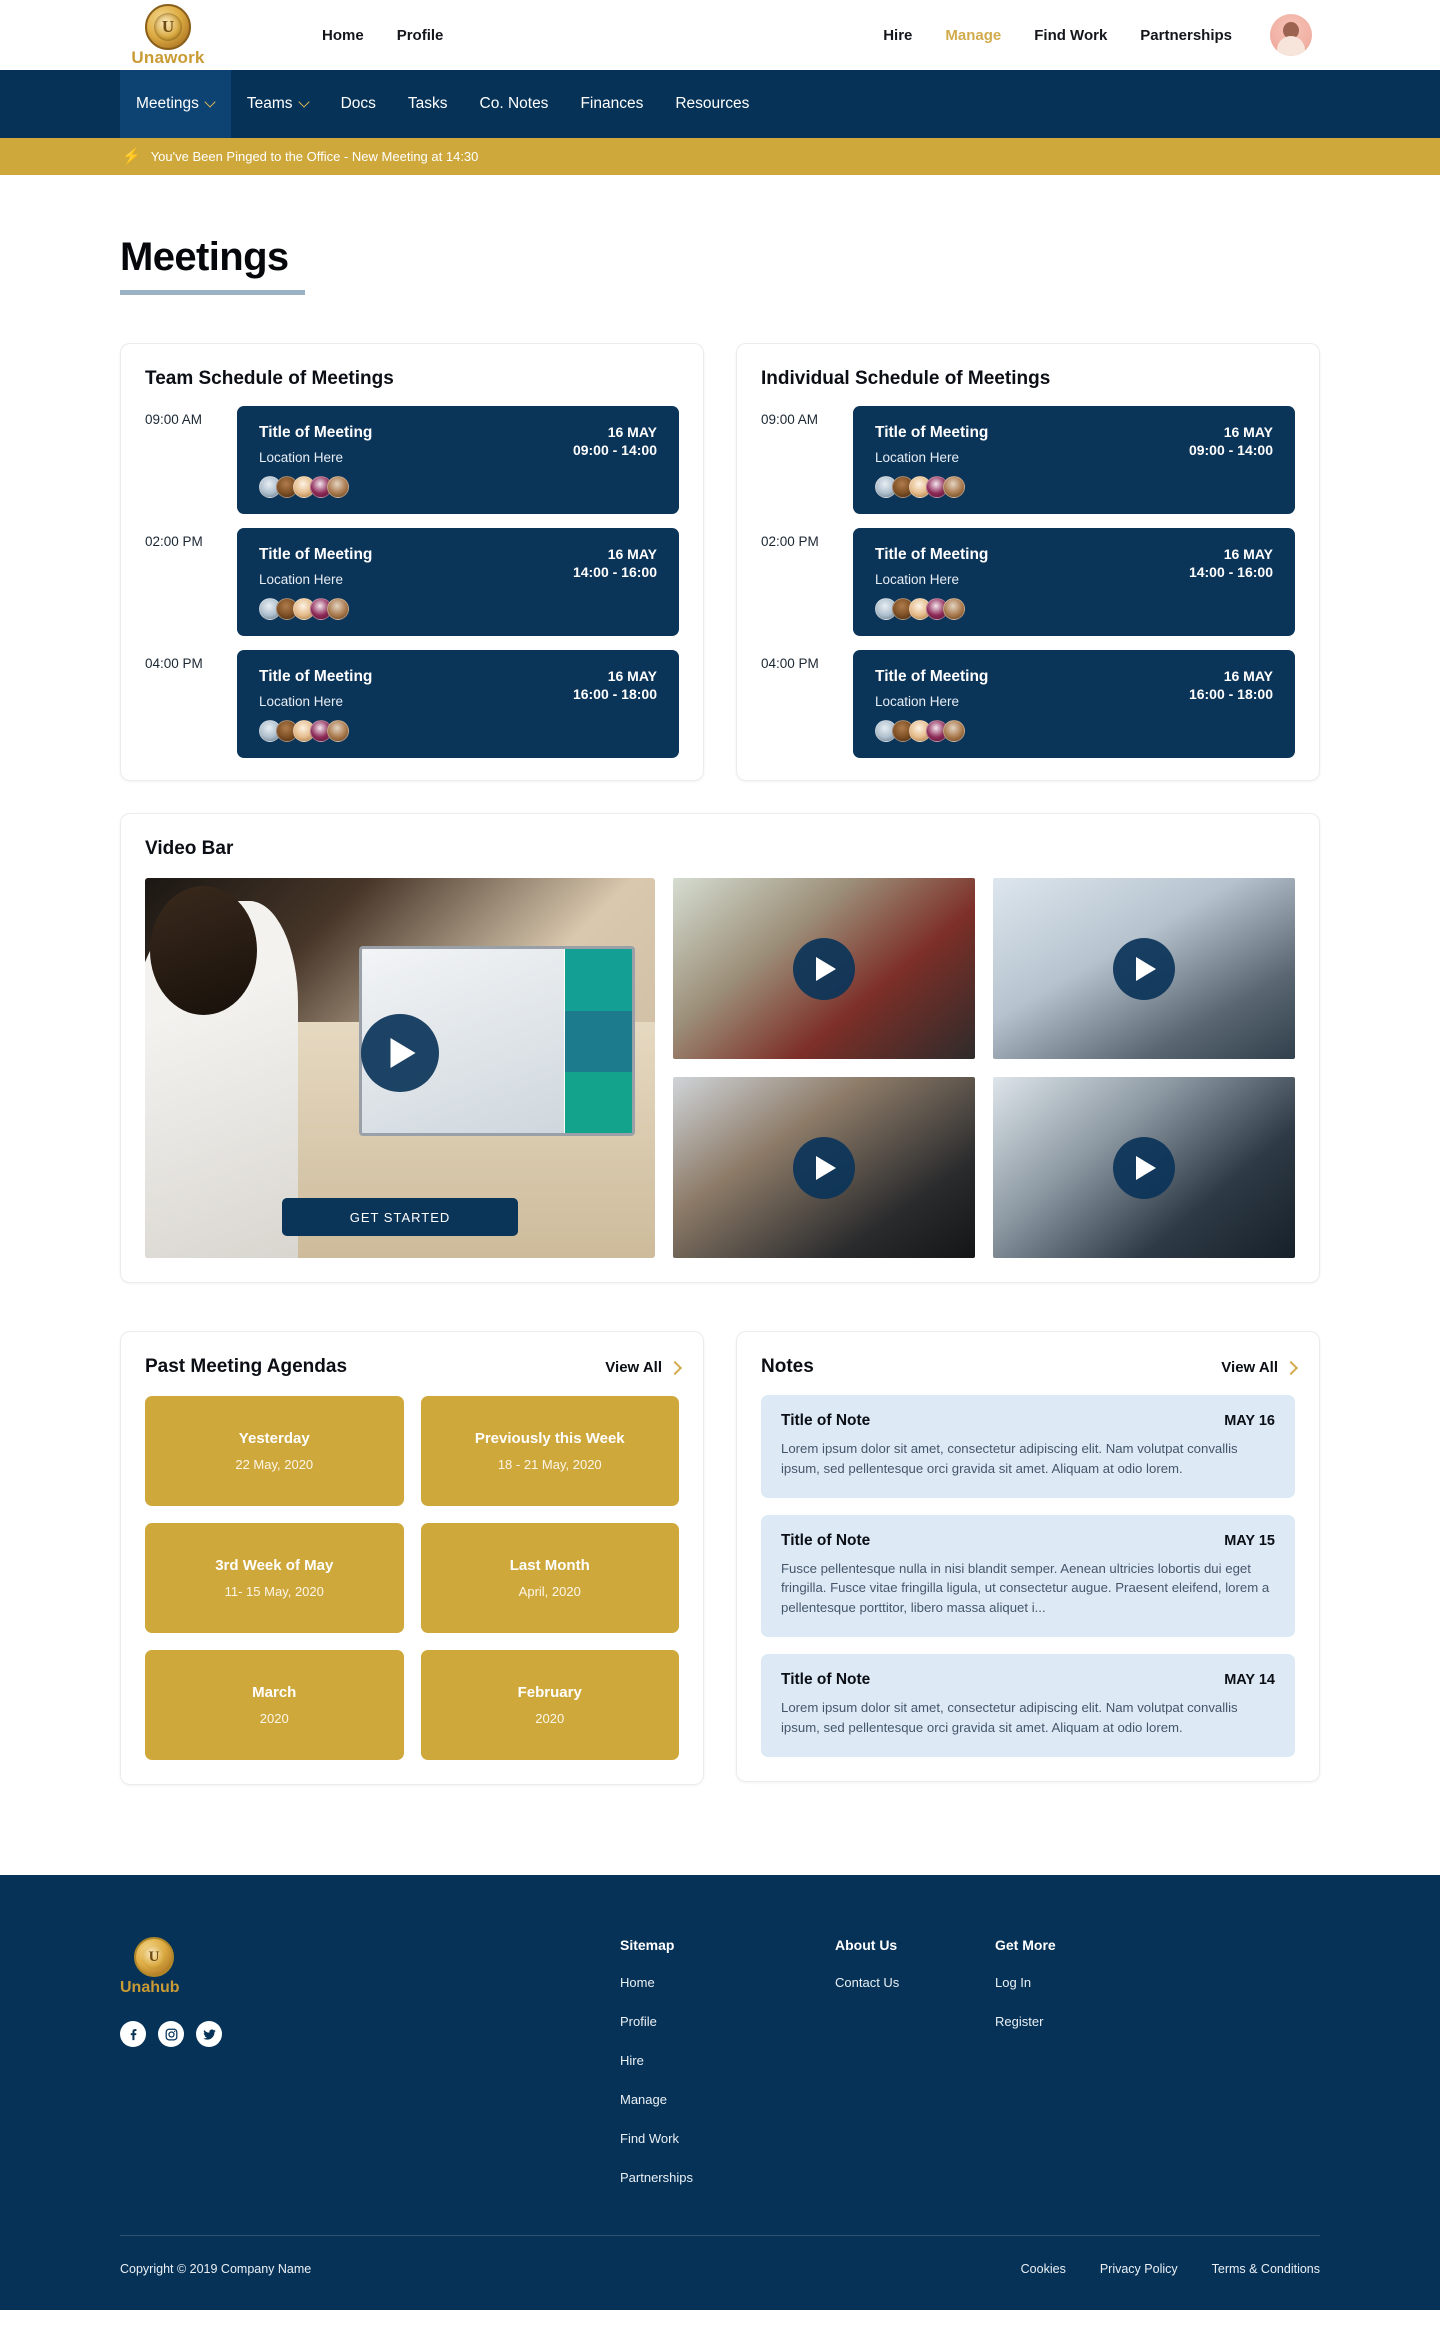 This screenshot has width=1440, height=2327. I want to click on meeting-time-range: 14:00 - 16:00, so click(614, 572).